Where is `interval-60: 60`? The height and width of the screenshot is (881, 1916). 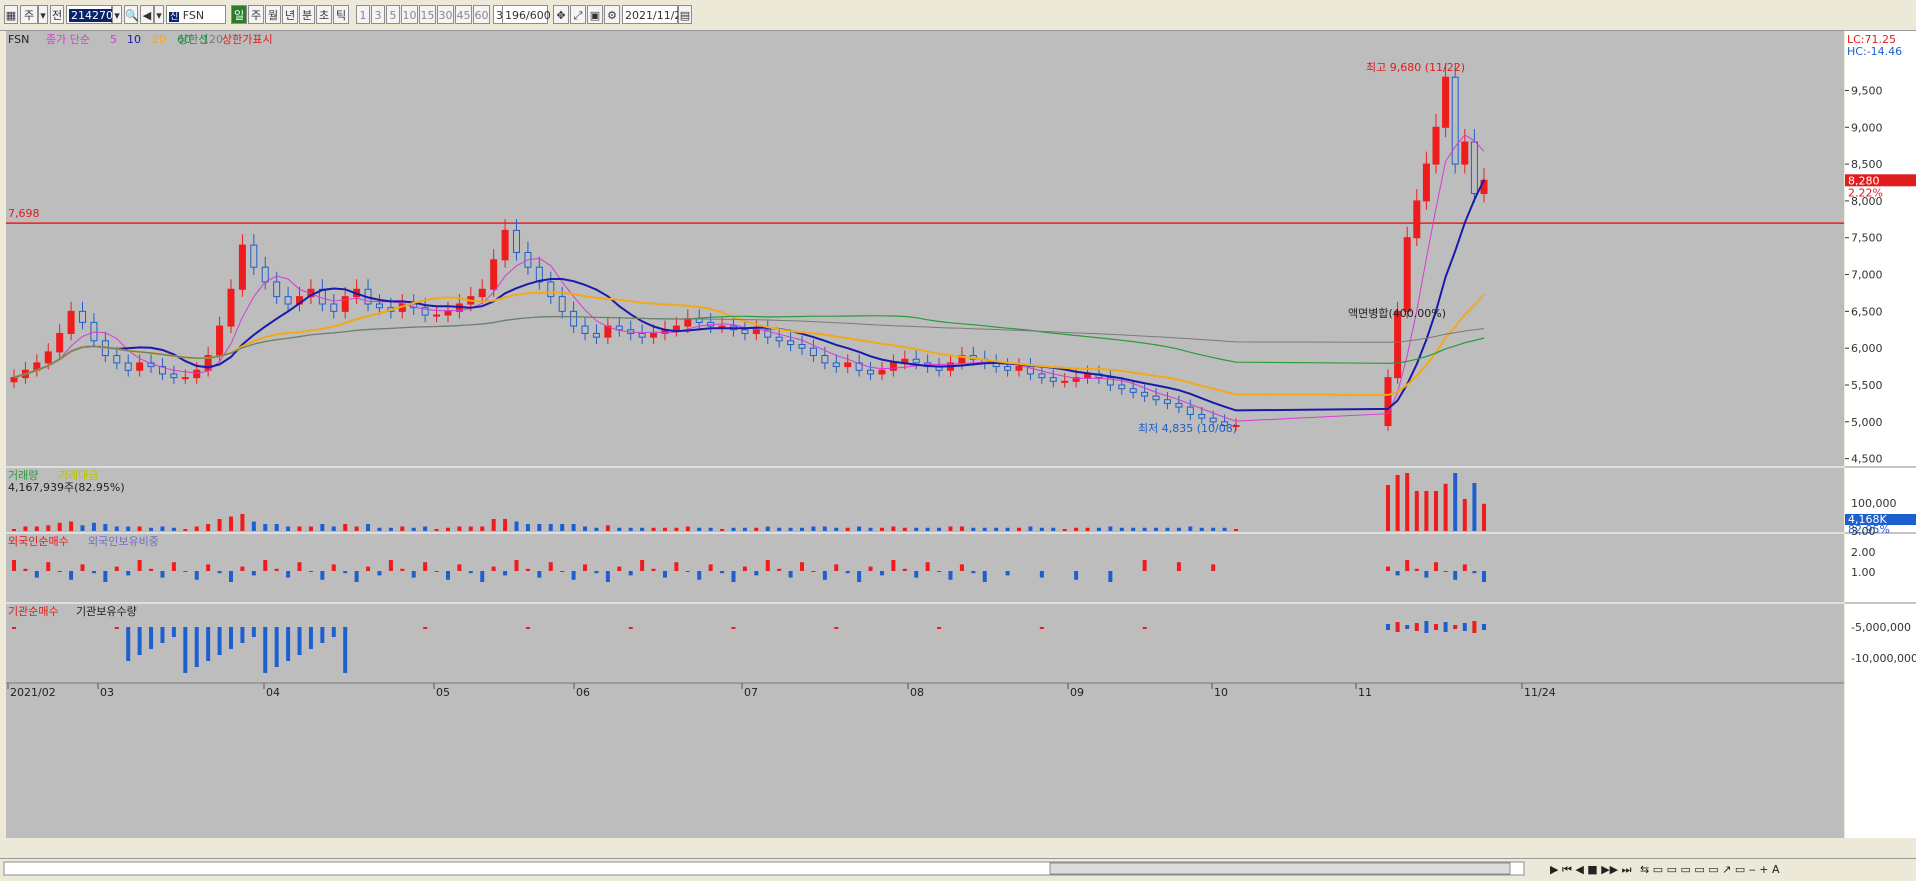 interval-60: 60 is located at coordinates (481, 14).